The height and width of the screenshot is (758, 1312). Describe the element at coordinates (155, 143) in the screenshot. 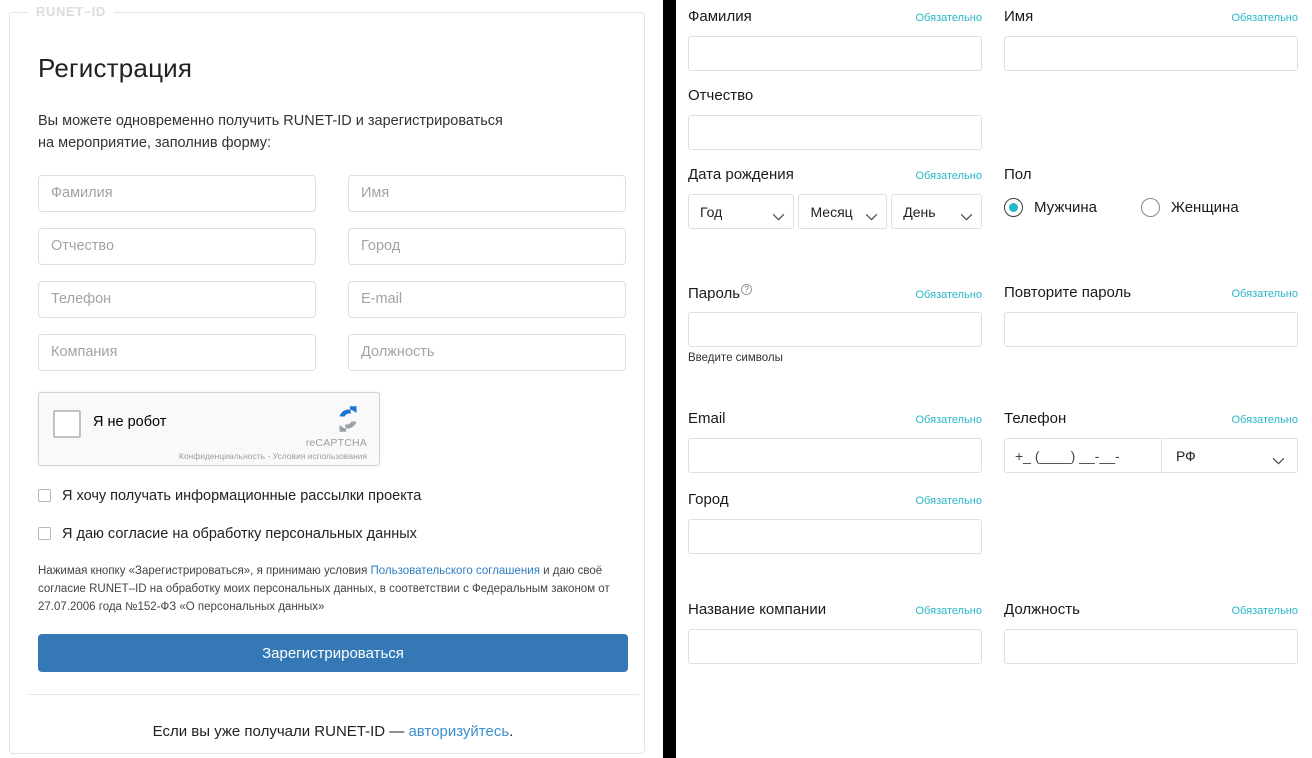

I see `intro-line-2: на мероприятие, заполнив форму:` at that location.